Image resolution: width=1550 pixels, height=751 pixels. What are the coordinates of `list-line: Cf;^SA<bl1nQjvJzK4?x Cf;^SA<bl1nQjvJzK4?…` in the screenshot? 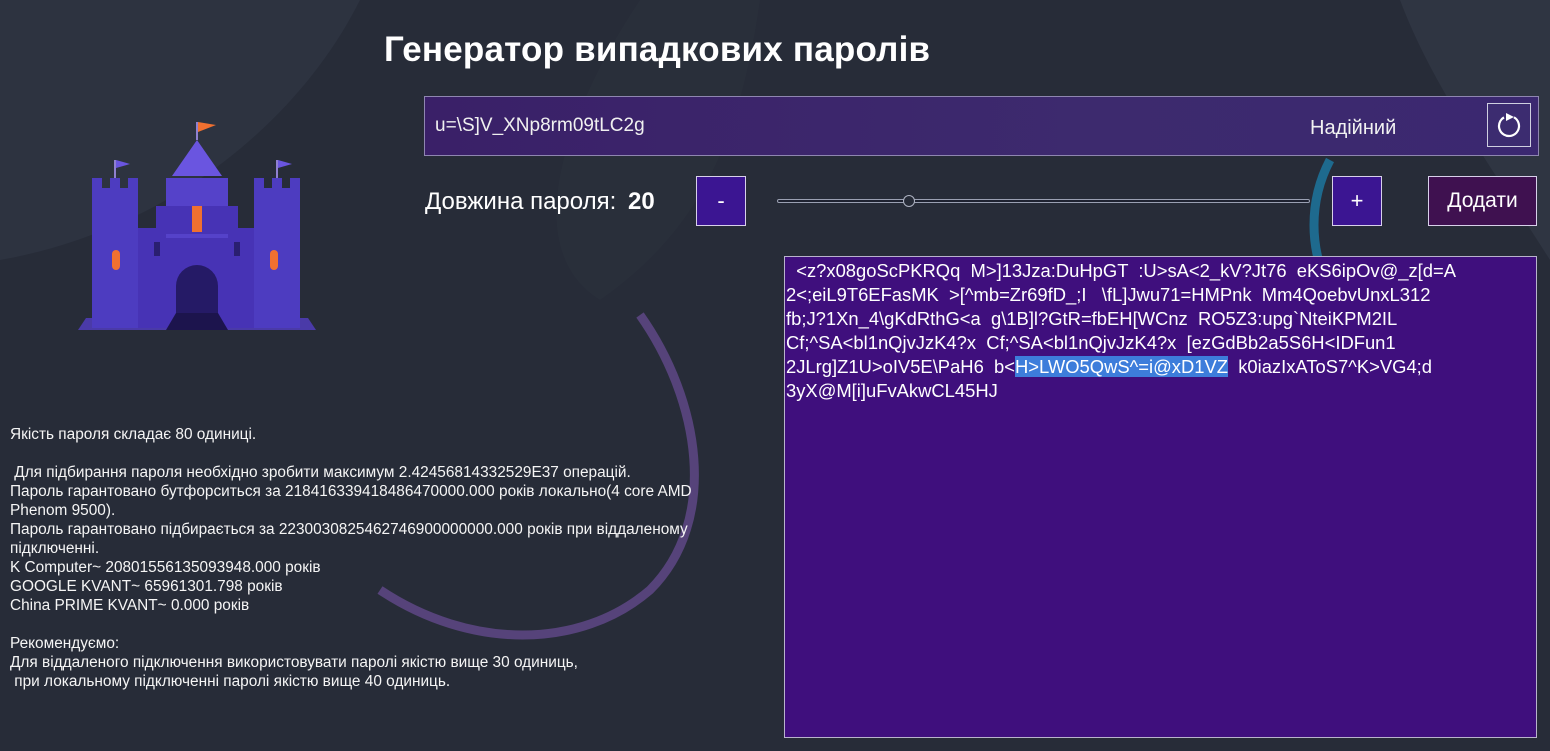 It's located at (1091, 343).